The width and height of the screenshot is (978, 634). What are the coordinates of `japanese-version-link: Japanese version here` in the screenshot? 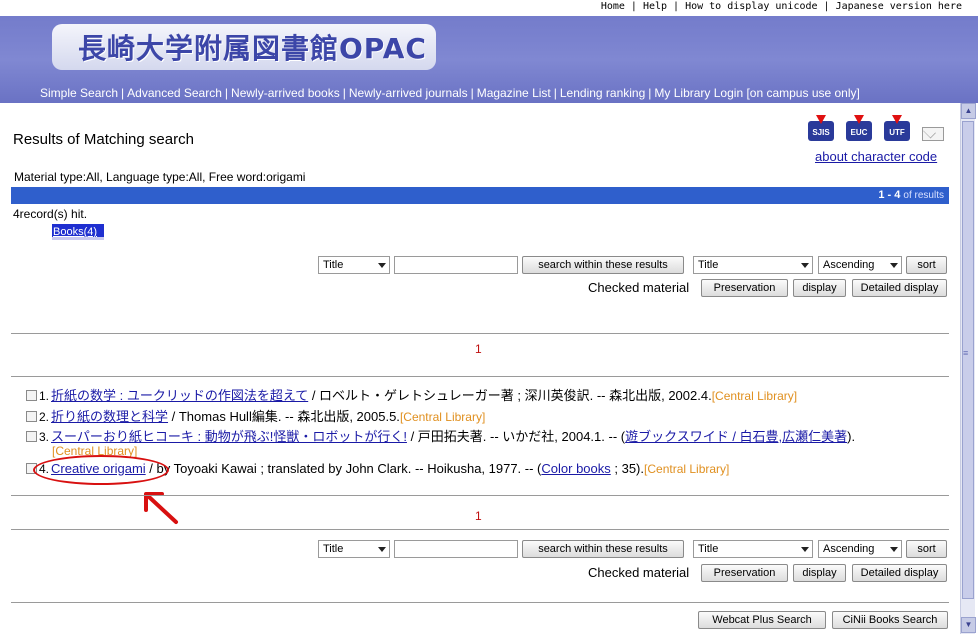 It's located at (899, 6).